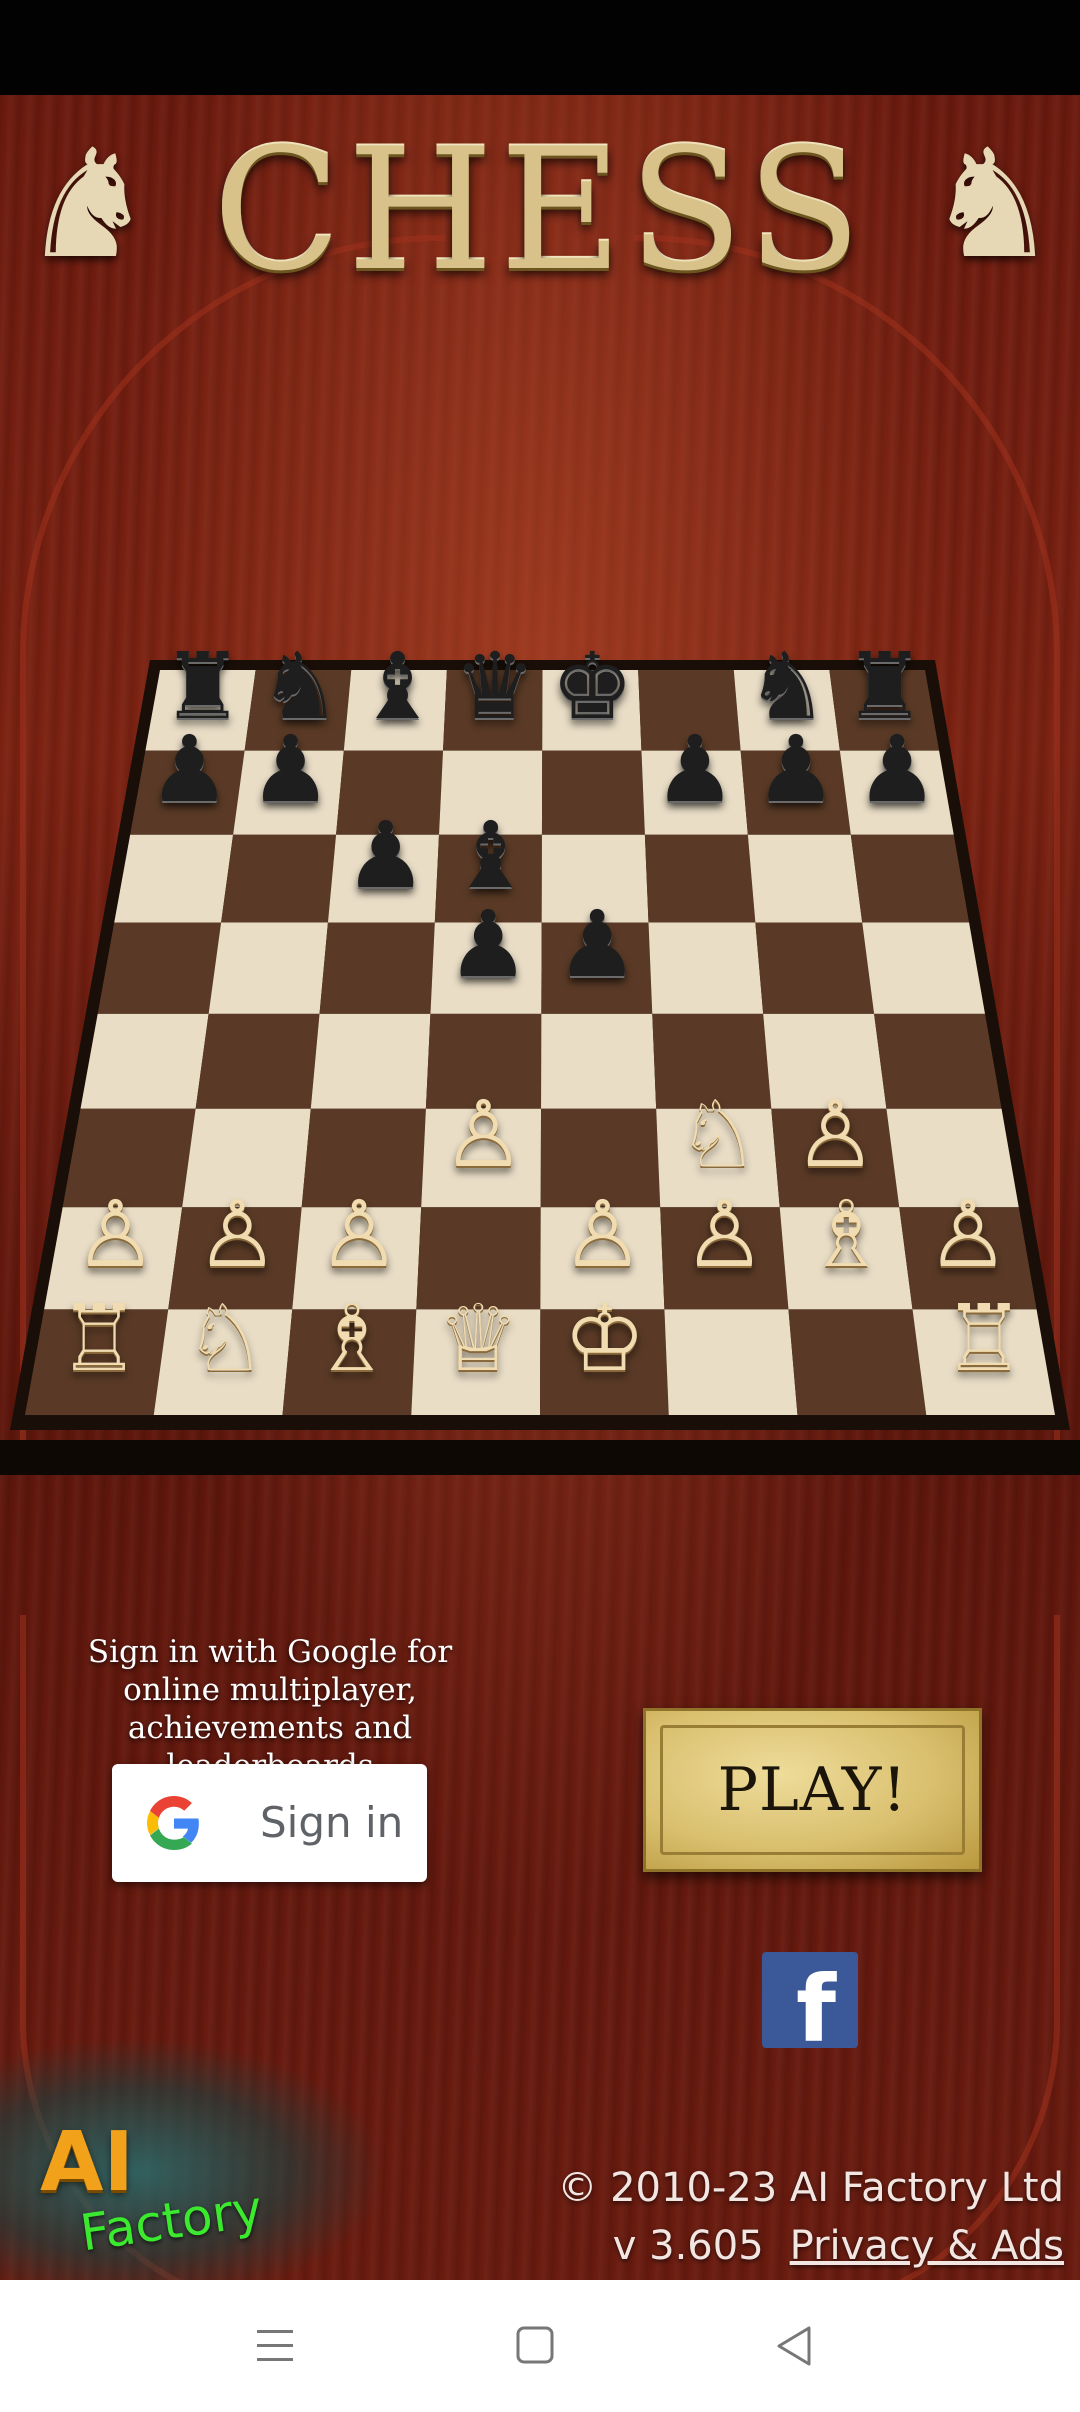 The image size is (1080, 2412). Describe the element at coordinates (397, 687) in the screenshot. I see `black-piece: ♝` at that location.